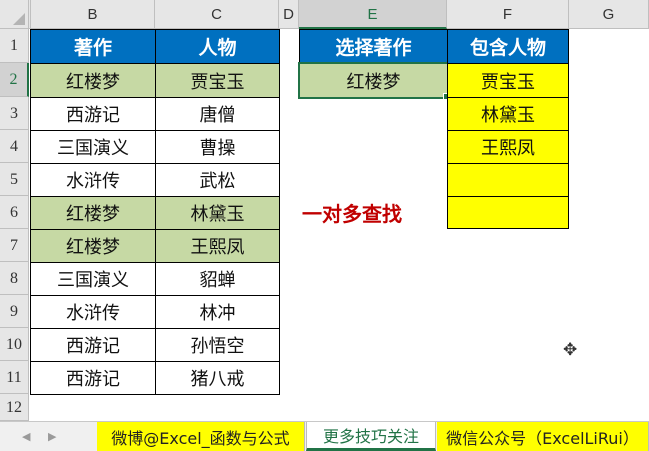  What do you see at coordinates (217, 80) in the screenshot?
I see `character-cell: 贾宝玉` at bounding box center [217, 80].